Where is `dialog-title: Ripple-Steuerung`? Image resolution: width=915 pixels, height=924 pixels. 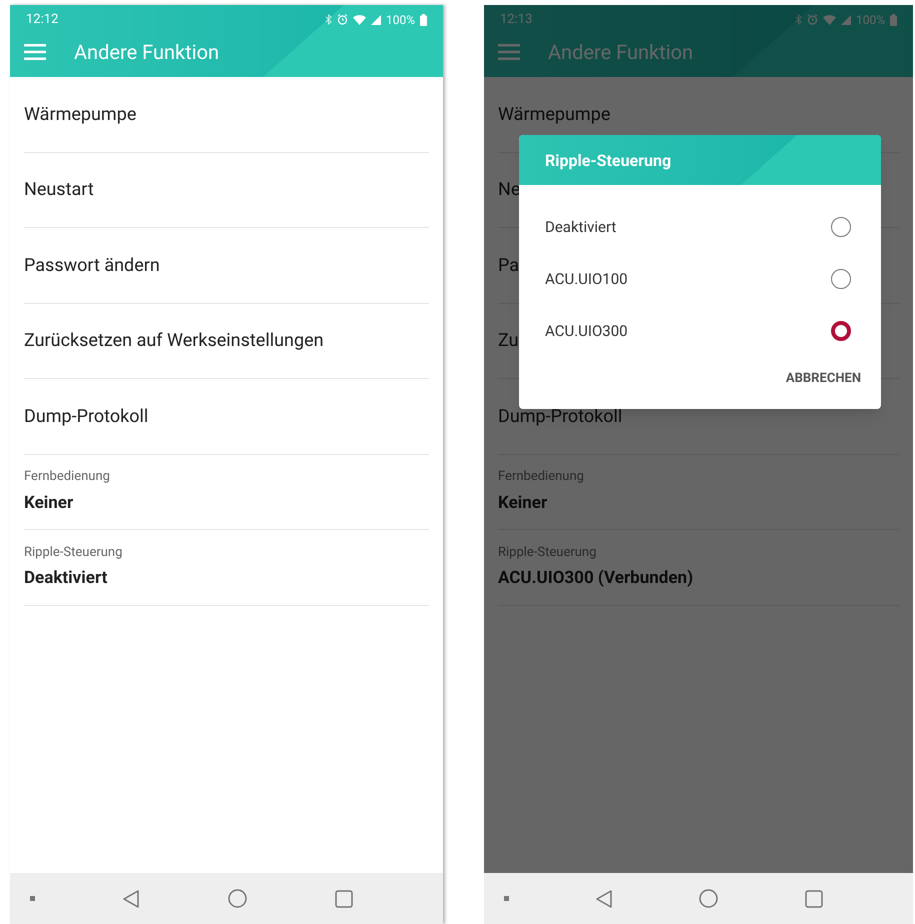
dialog-title: Ripple-Steuerung is located at coordinates (608, 161).